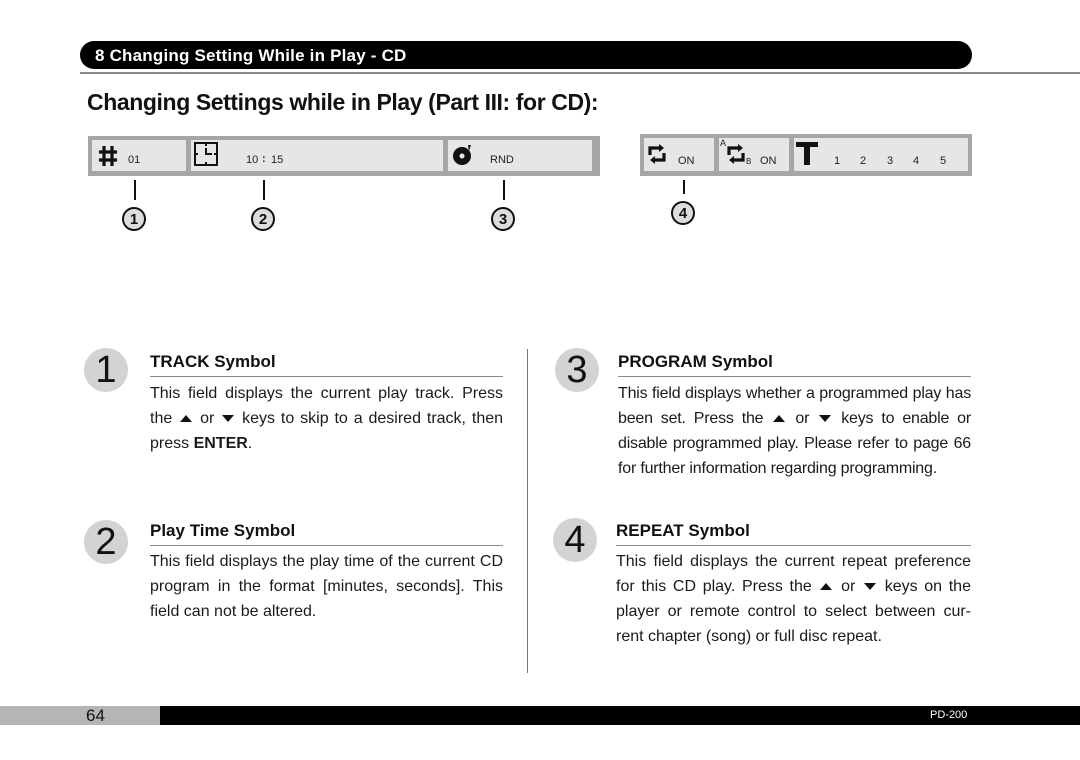 The image size is (1080, 760). Describe the element at coordinates (106, 370) in the screenshot. I see `item-number-badge: 1` at that location.